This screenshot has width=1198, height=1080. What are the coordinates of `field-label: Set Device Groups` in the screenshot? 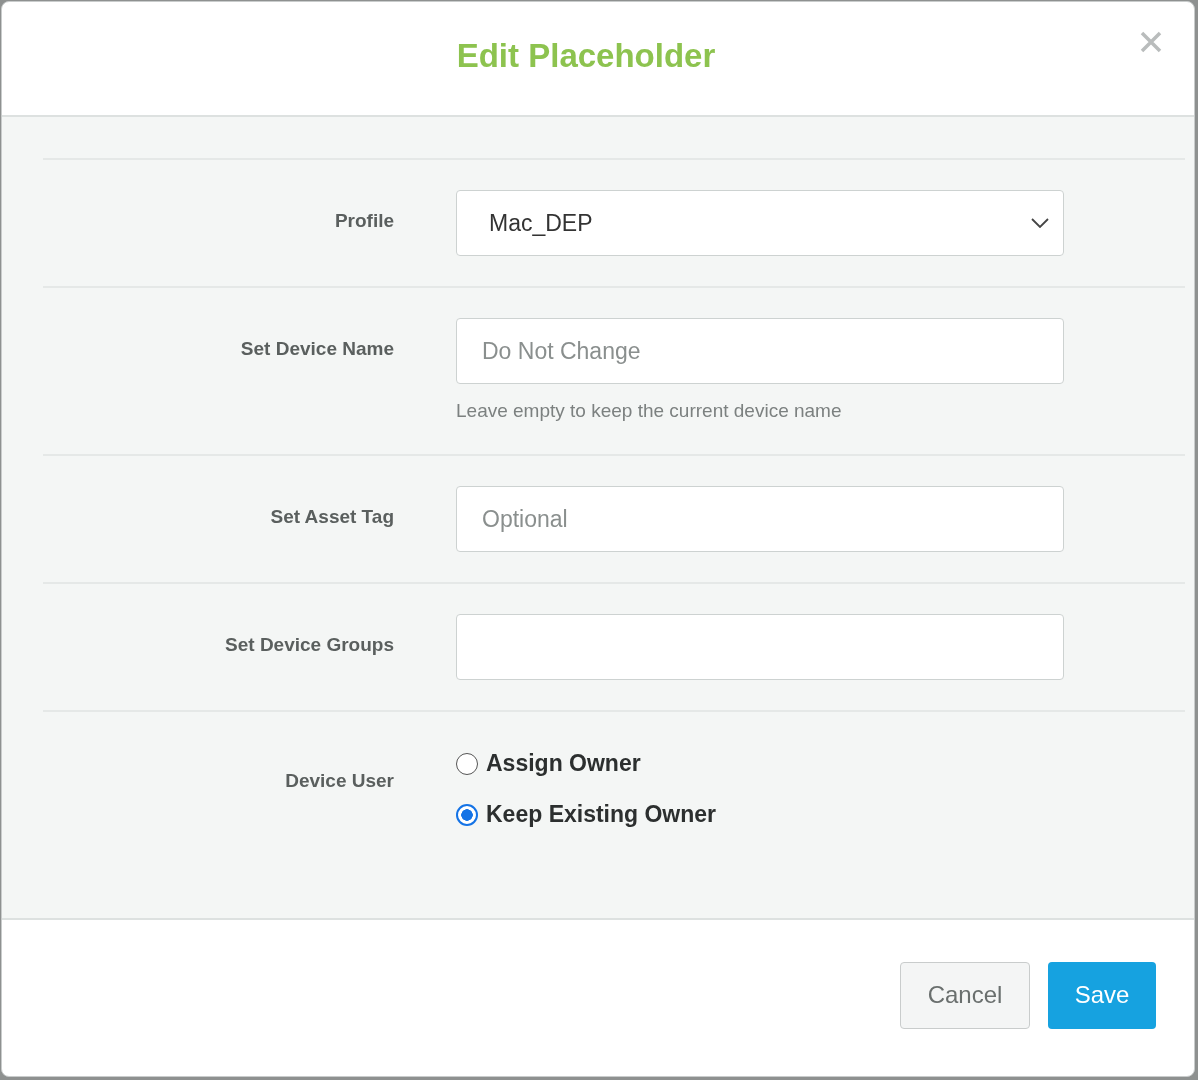 It's located at (309, 645).